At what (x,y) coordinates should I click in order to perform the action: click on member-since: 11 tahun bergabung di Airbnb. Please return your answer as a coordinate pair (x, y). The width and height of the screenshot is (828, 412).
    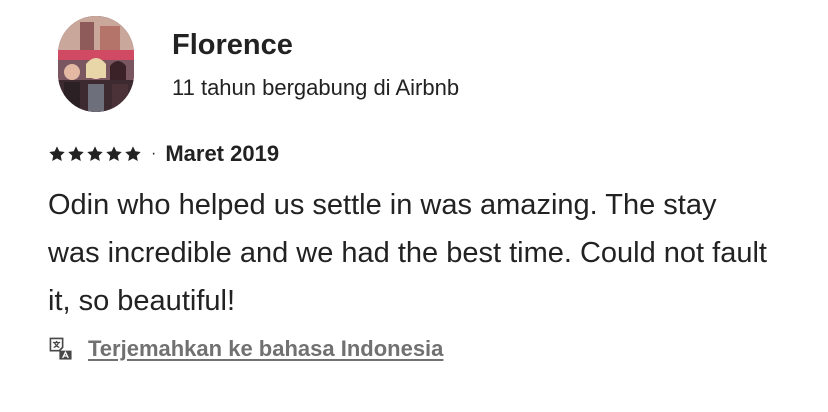
    Looking at the image, I should click on (316, 87).